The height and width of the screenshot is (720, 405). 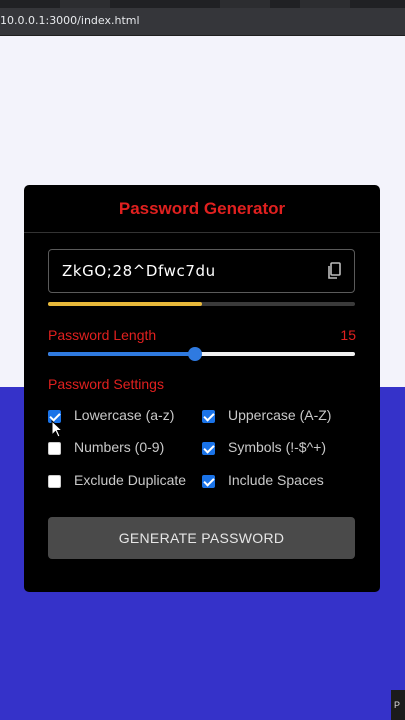 What do you see at coordinates (208, 448) in the screenshot?
I see `symbols-checkbox` at bounding box center [208, 448].